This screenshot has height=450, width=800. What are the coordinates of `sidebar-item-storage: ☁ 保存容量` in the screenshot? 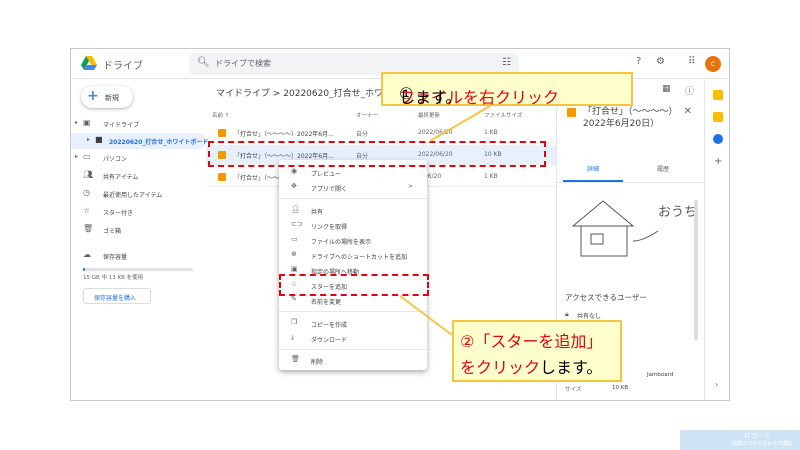 It's located at (138, 256).